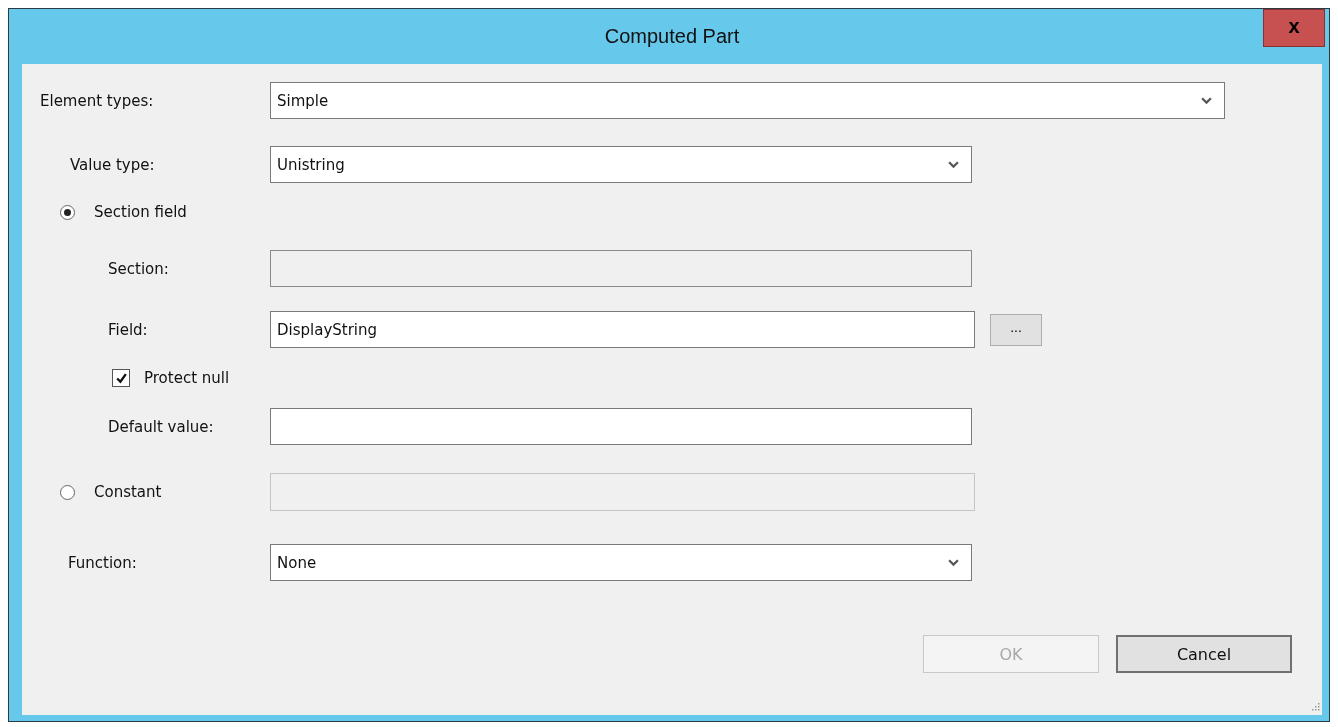  I want to click on field-label: Section:, so click(139, 268).